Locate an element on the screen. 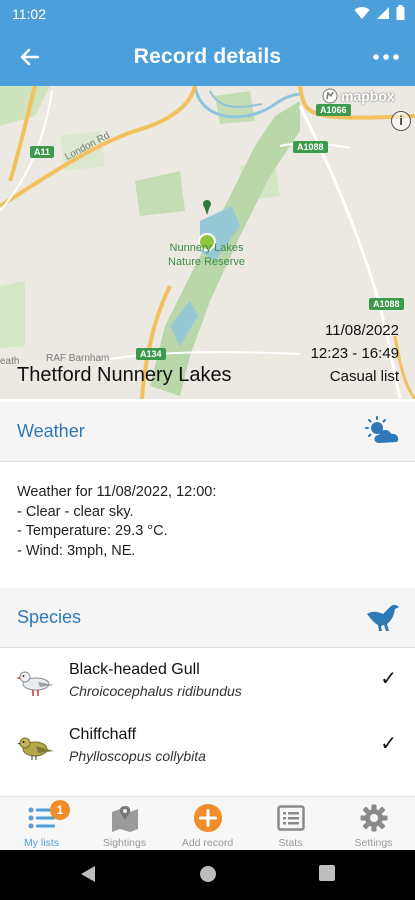 Image resolution: width=415 pixels, height=900 pixels. record-time: 12:23 - 16:49 is located at coordinates (354, 353).